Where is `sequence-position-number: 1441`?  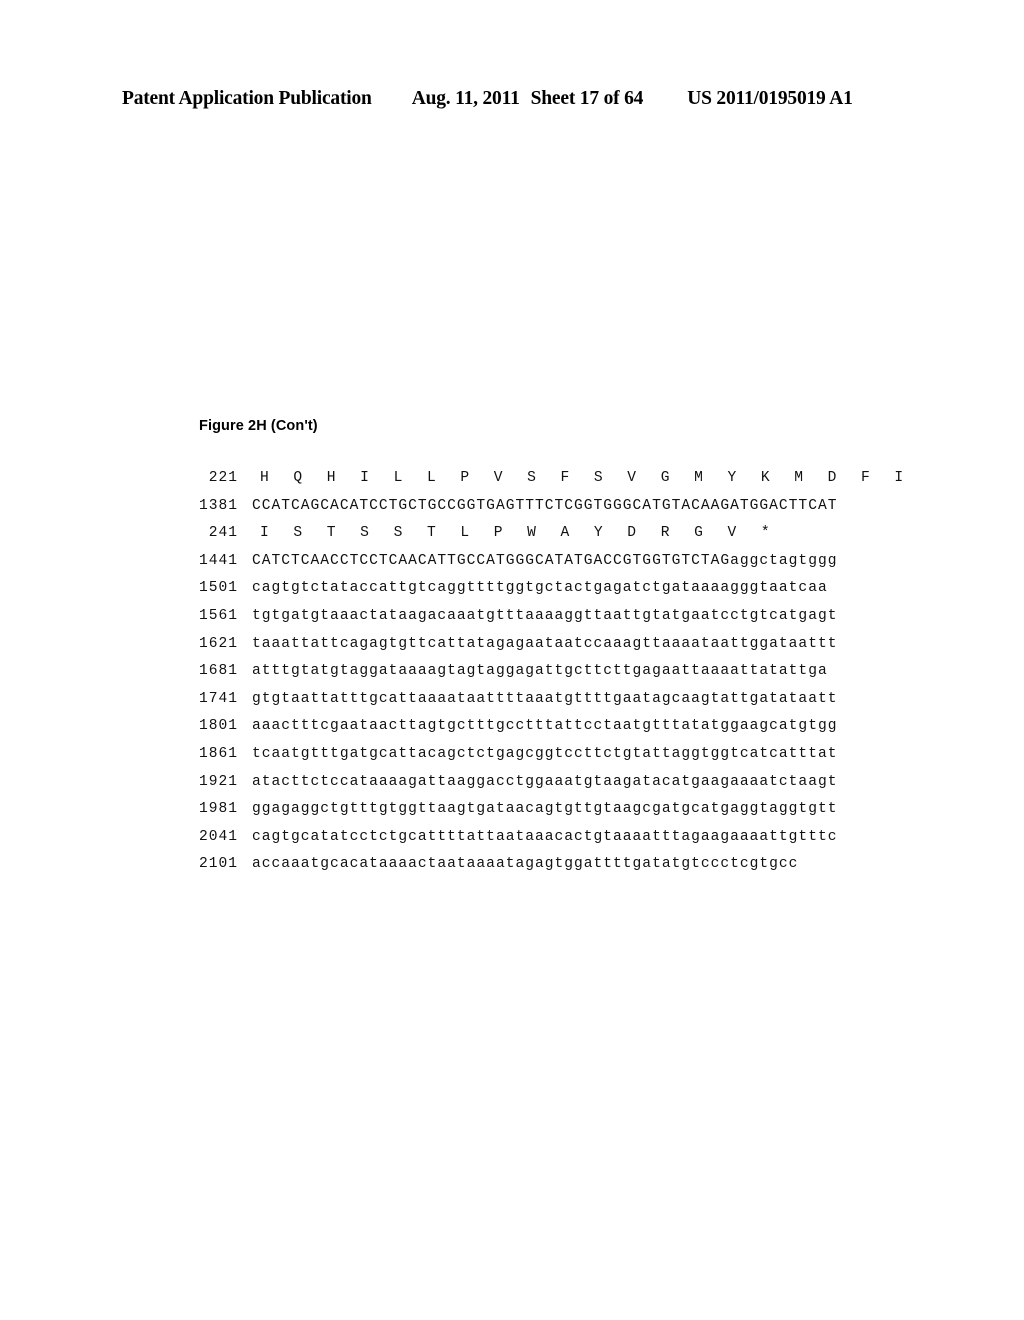
sequence-position-number: 1441 is located at coordinates (218, 560).